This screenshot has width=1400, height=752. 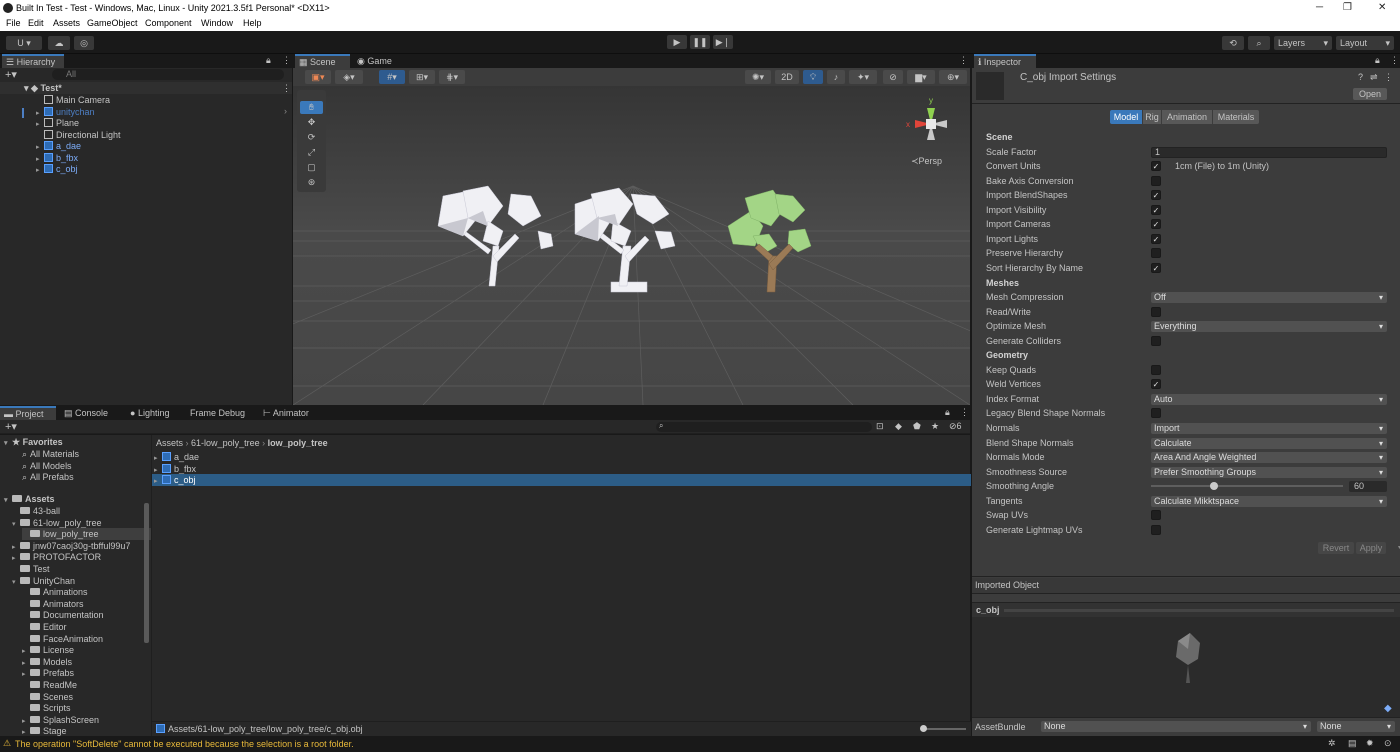 I want to click on icon-size-thumb, so click(x=923, y=728).